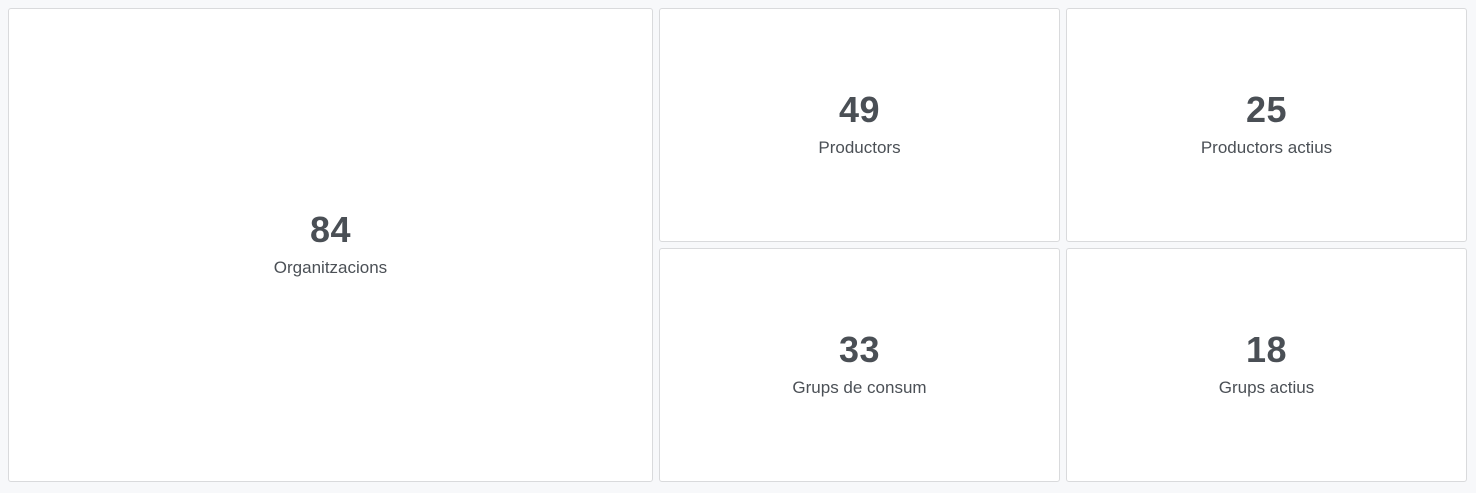  What do you see at coordinates (859, 109) in the screenshot?
I see `producers-count: 49` at bounding box center [859, 109].